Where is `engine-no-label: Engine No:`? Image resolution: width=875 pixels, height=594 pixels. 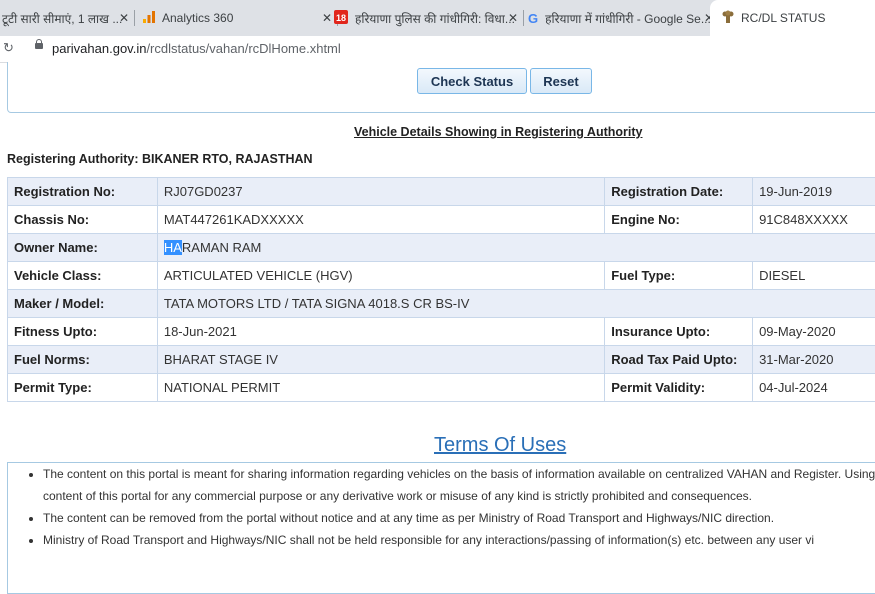 engine-no-label: Engine No: is located at coordinates (679, 220).